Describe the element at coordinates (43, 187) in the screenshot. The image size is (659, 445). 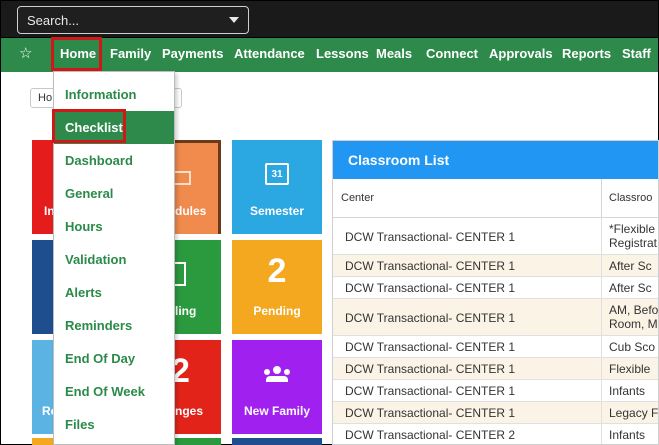
I see `tile-info: In` at that location.